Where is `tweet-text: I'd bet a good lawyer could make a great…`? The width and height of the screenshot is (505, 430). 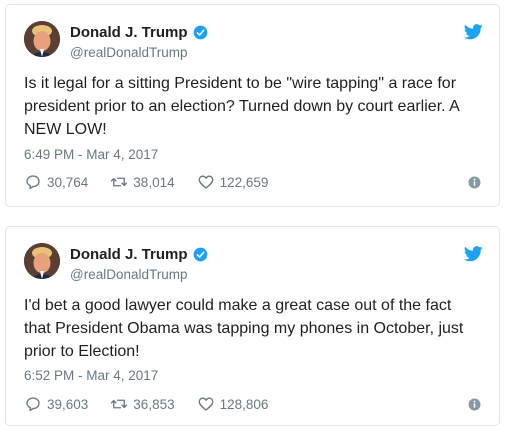 tweet-text: I'd bet a good lawyer could make a great… is located at coordinates (244, 328).